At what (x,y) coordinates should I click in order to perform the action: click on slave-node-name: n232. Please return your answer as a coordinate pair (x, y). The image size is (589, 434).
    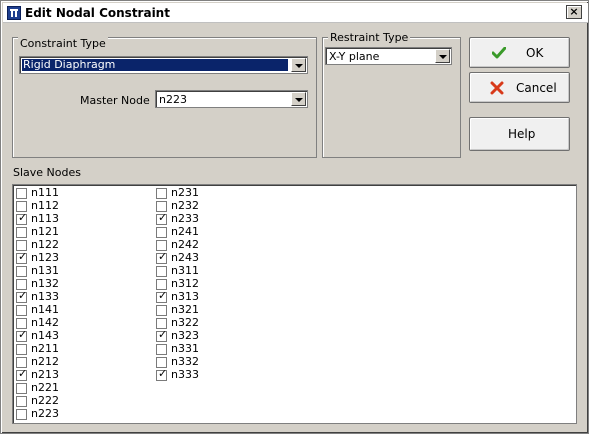
    Looking at the image, I should click on (185, 205).